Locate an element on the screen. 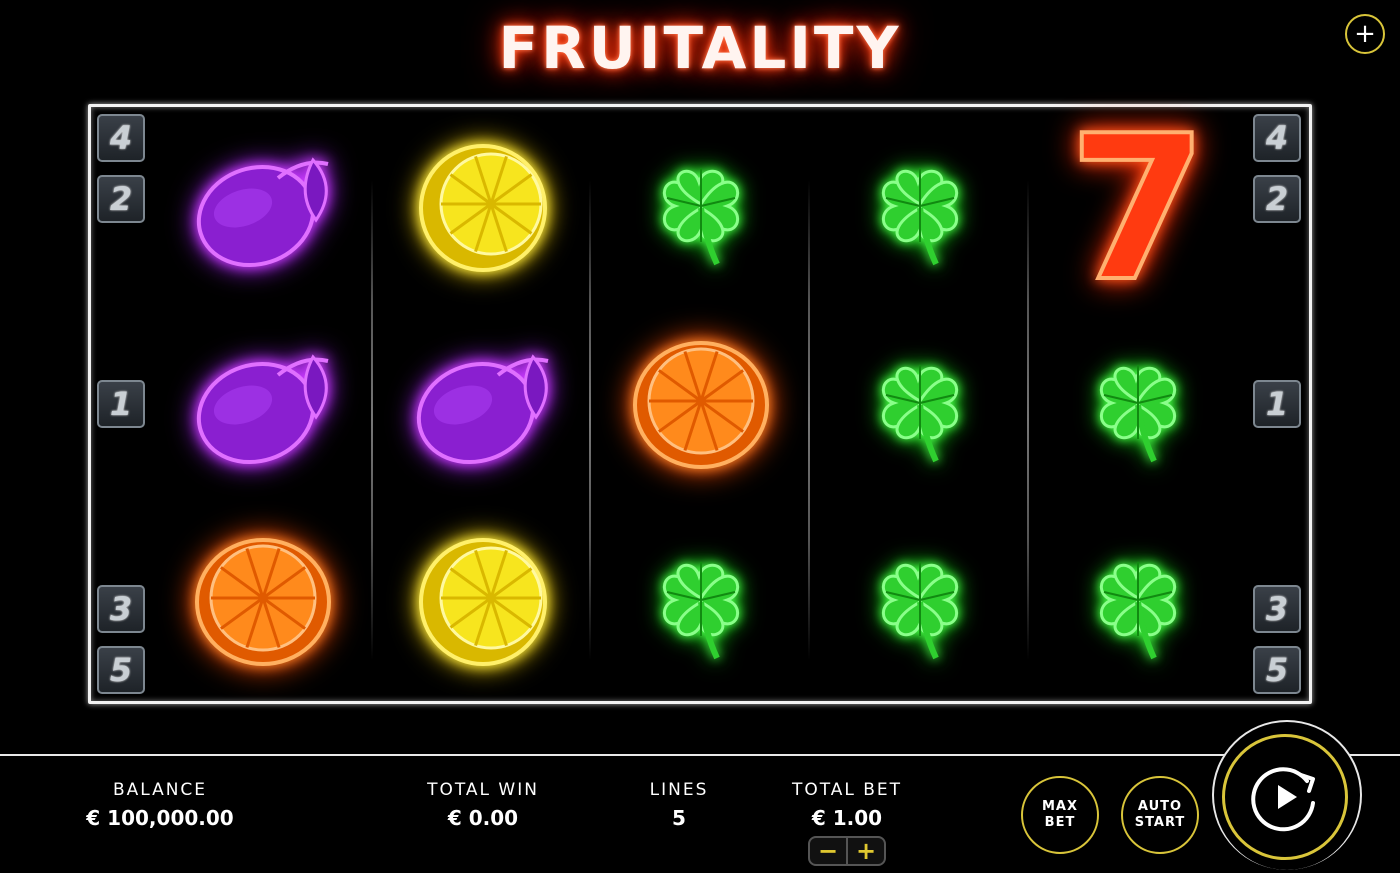 This screenshot has height=873, width=1400. total-win-panel: TOTAL WIN € 0.00 is located at coordinates (483, 805).